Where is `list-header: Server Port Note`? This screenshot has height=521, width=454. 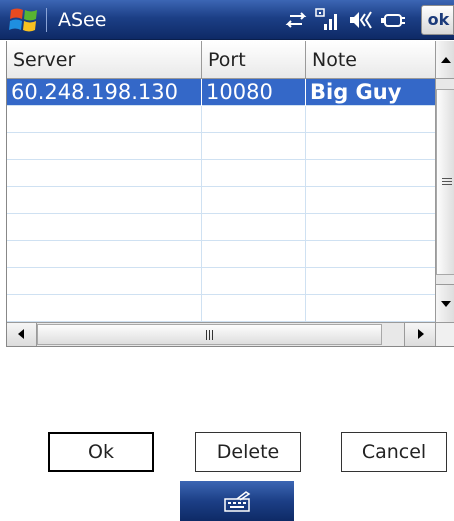
list-header: Server Port Note is located at coordinates (221, 60).